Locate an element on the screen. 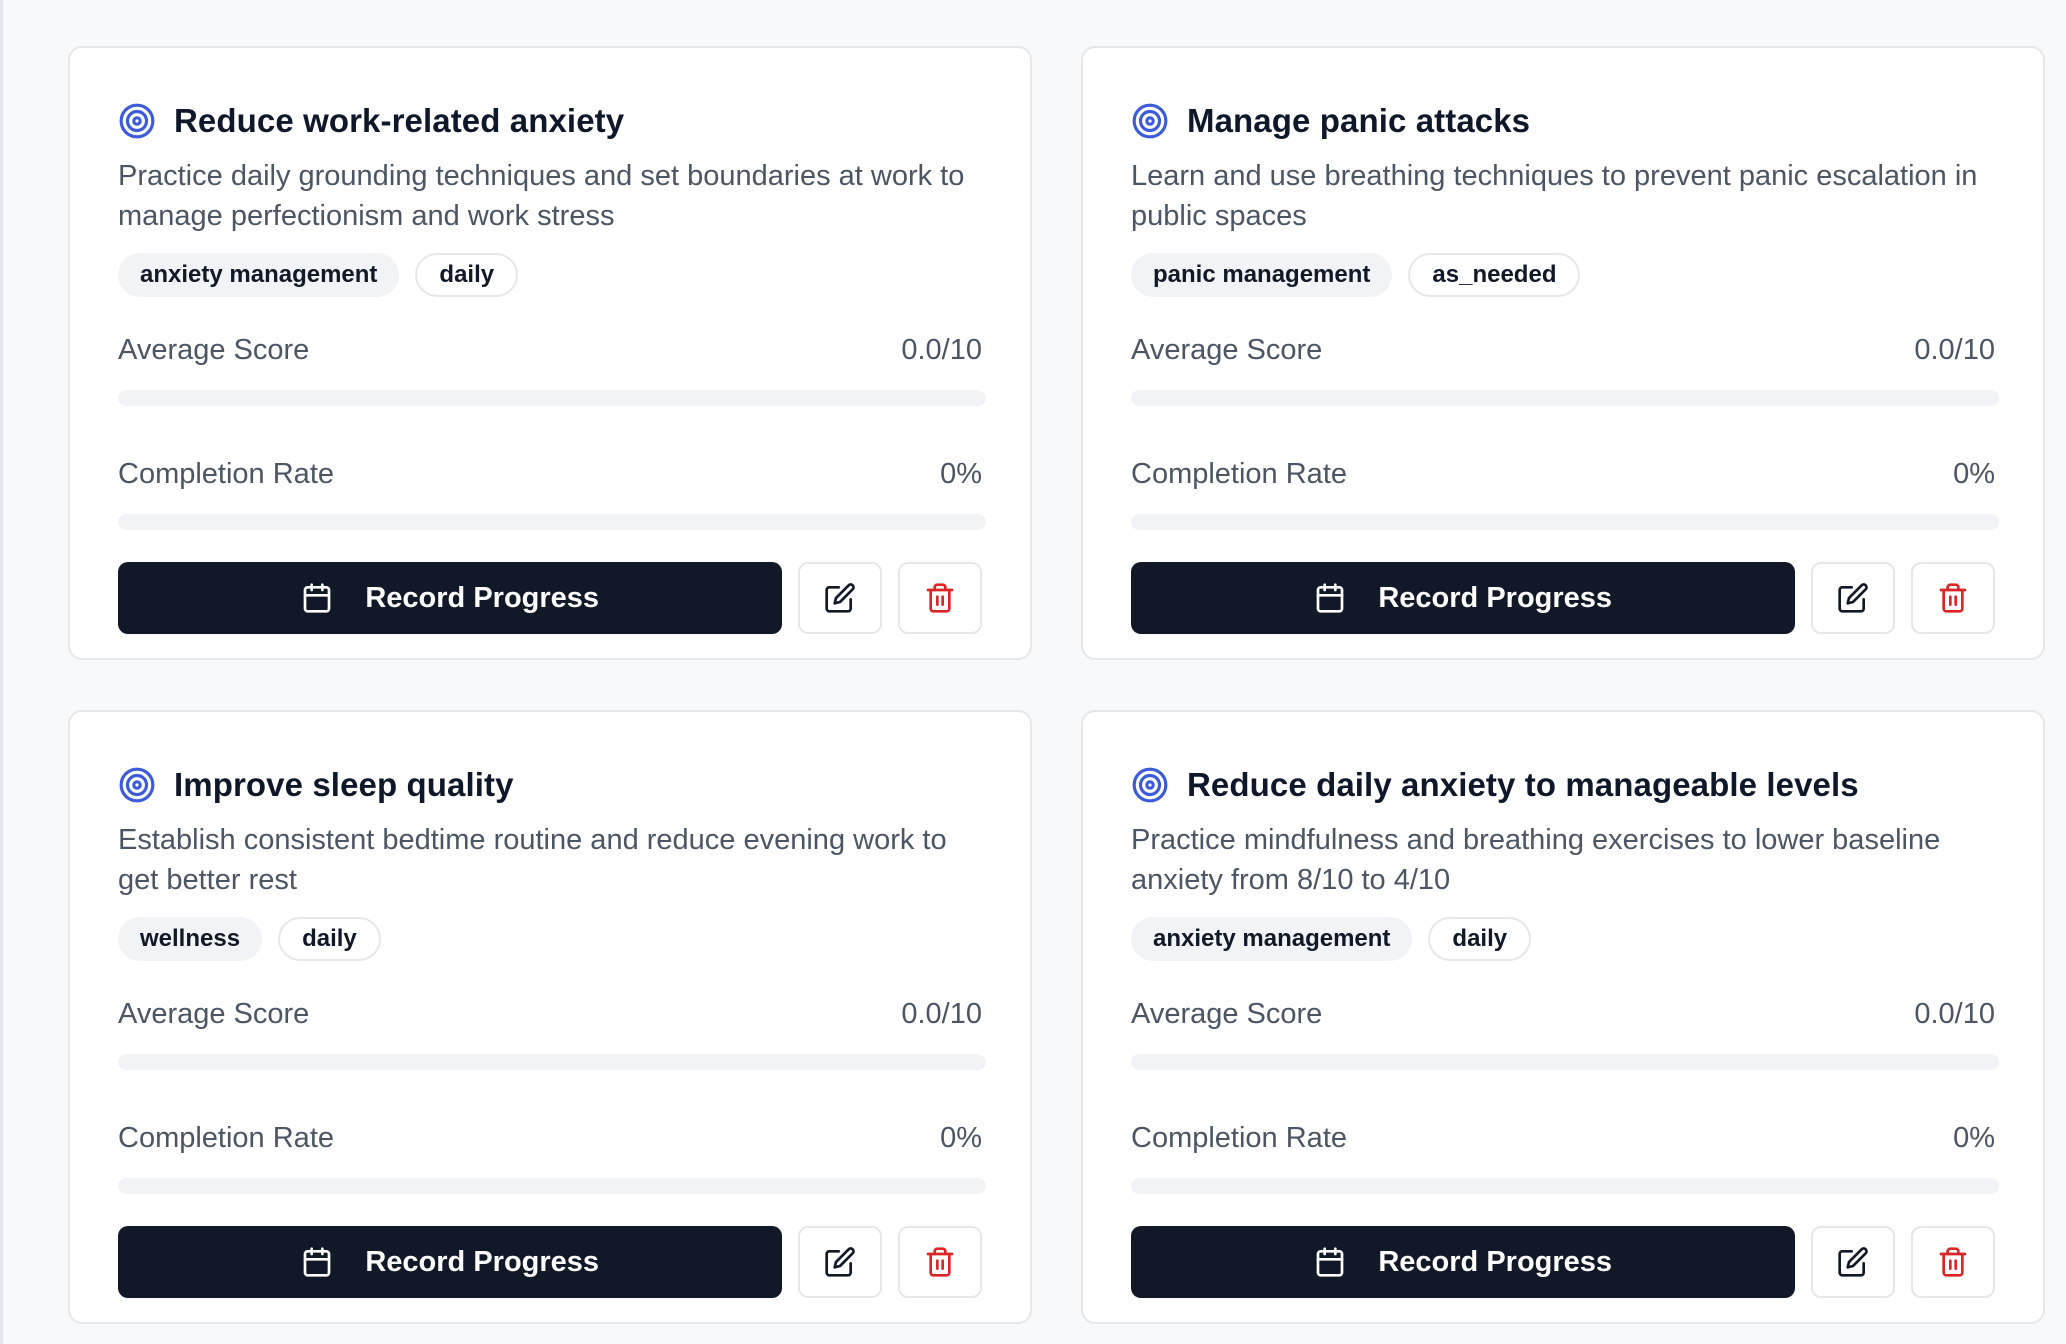 The image size is (2066, 1344). goal-tags: panic management as_needed is located at coordinates (1563, 275).